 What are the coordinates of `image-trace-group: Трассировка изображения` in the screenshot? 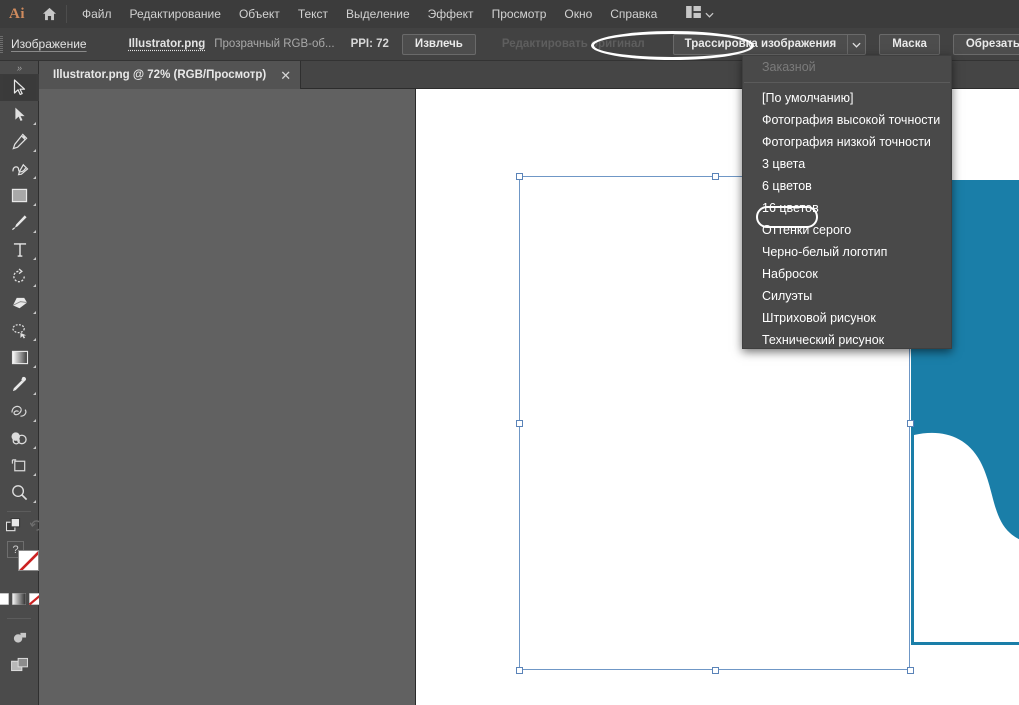 It's located at (769, 44).